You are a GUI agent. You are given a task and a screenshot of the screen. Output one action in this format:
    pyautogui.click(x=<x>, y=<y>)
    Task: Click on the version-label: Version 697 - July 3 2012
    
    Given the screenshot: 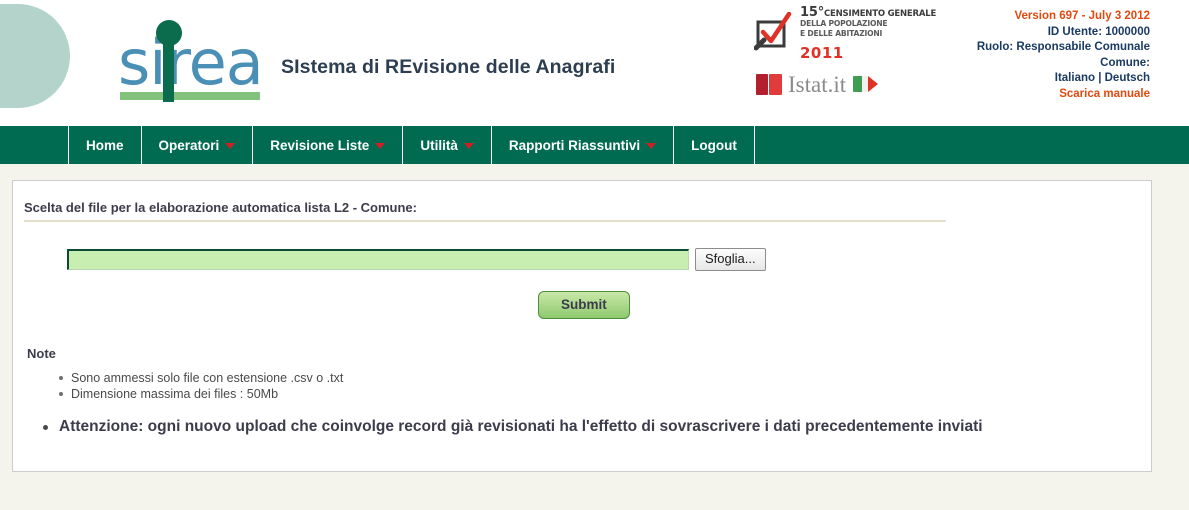 What is the action you would take?
    pyautogui.click(x=1082, y=16)
    